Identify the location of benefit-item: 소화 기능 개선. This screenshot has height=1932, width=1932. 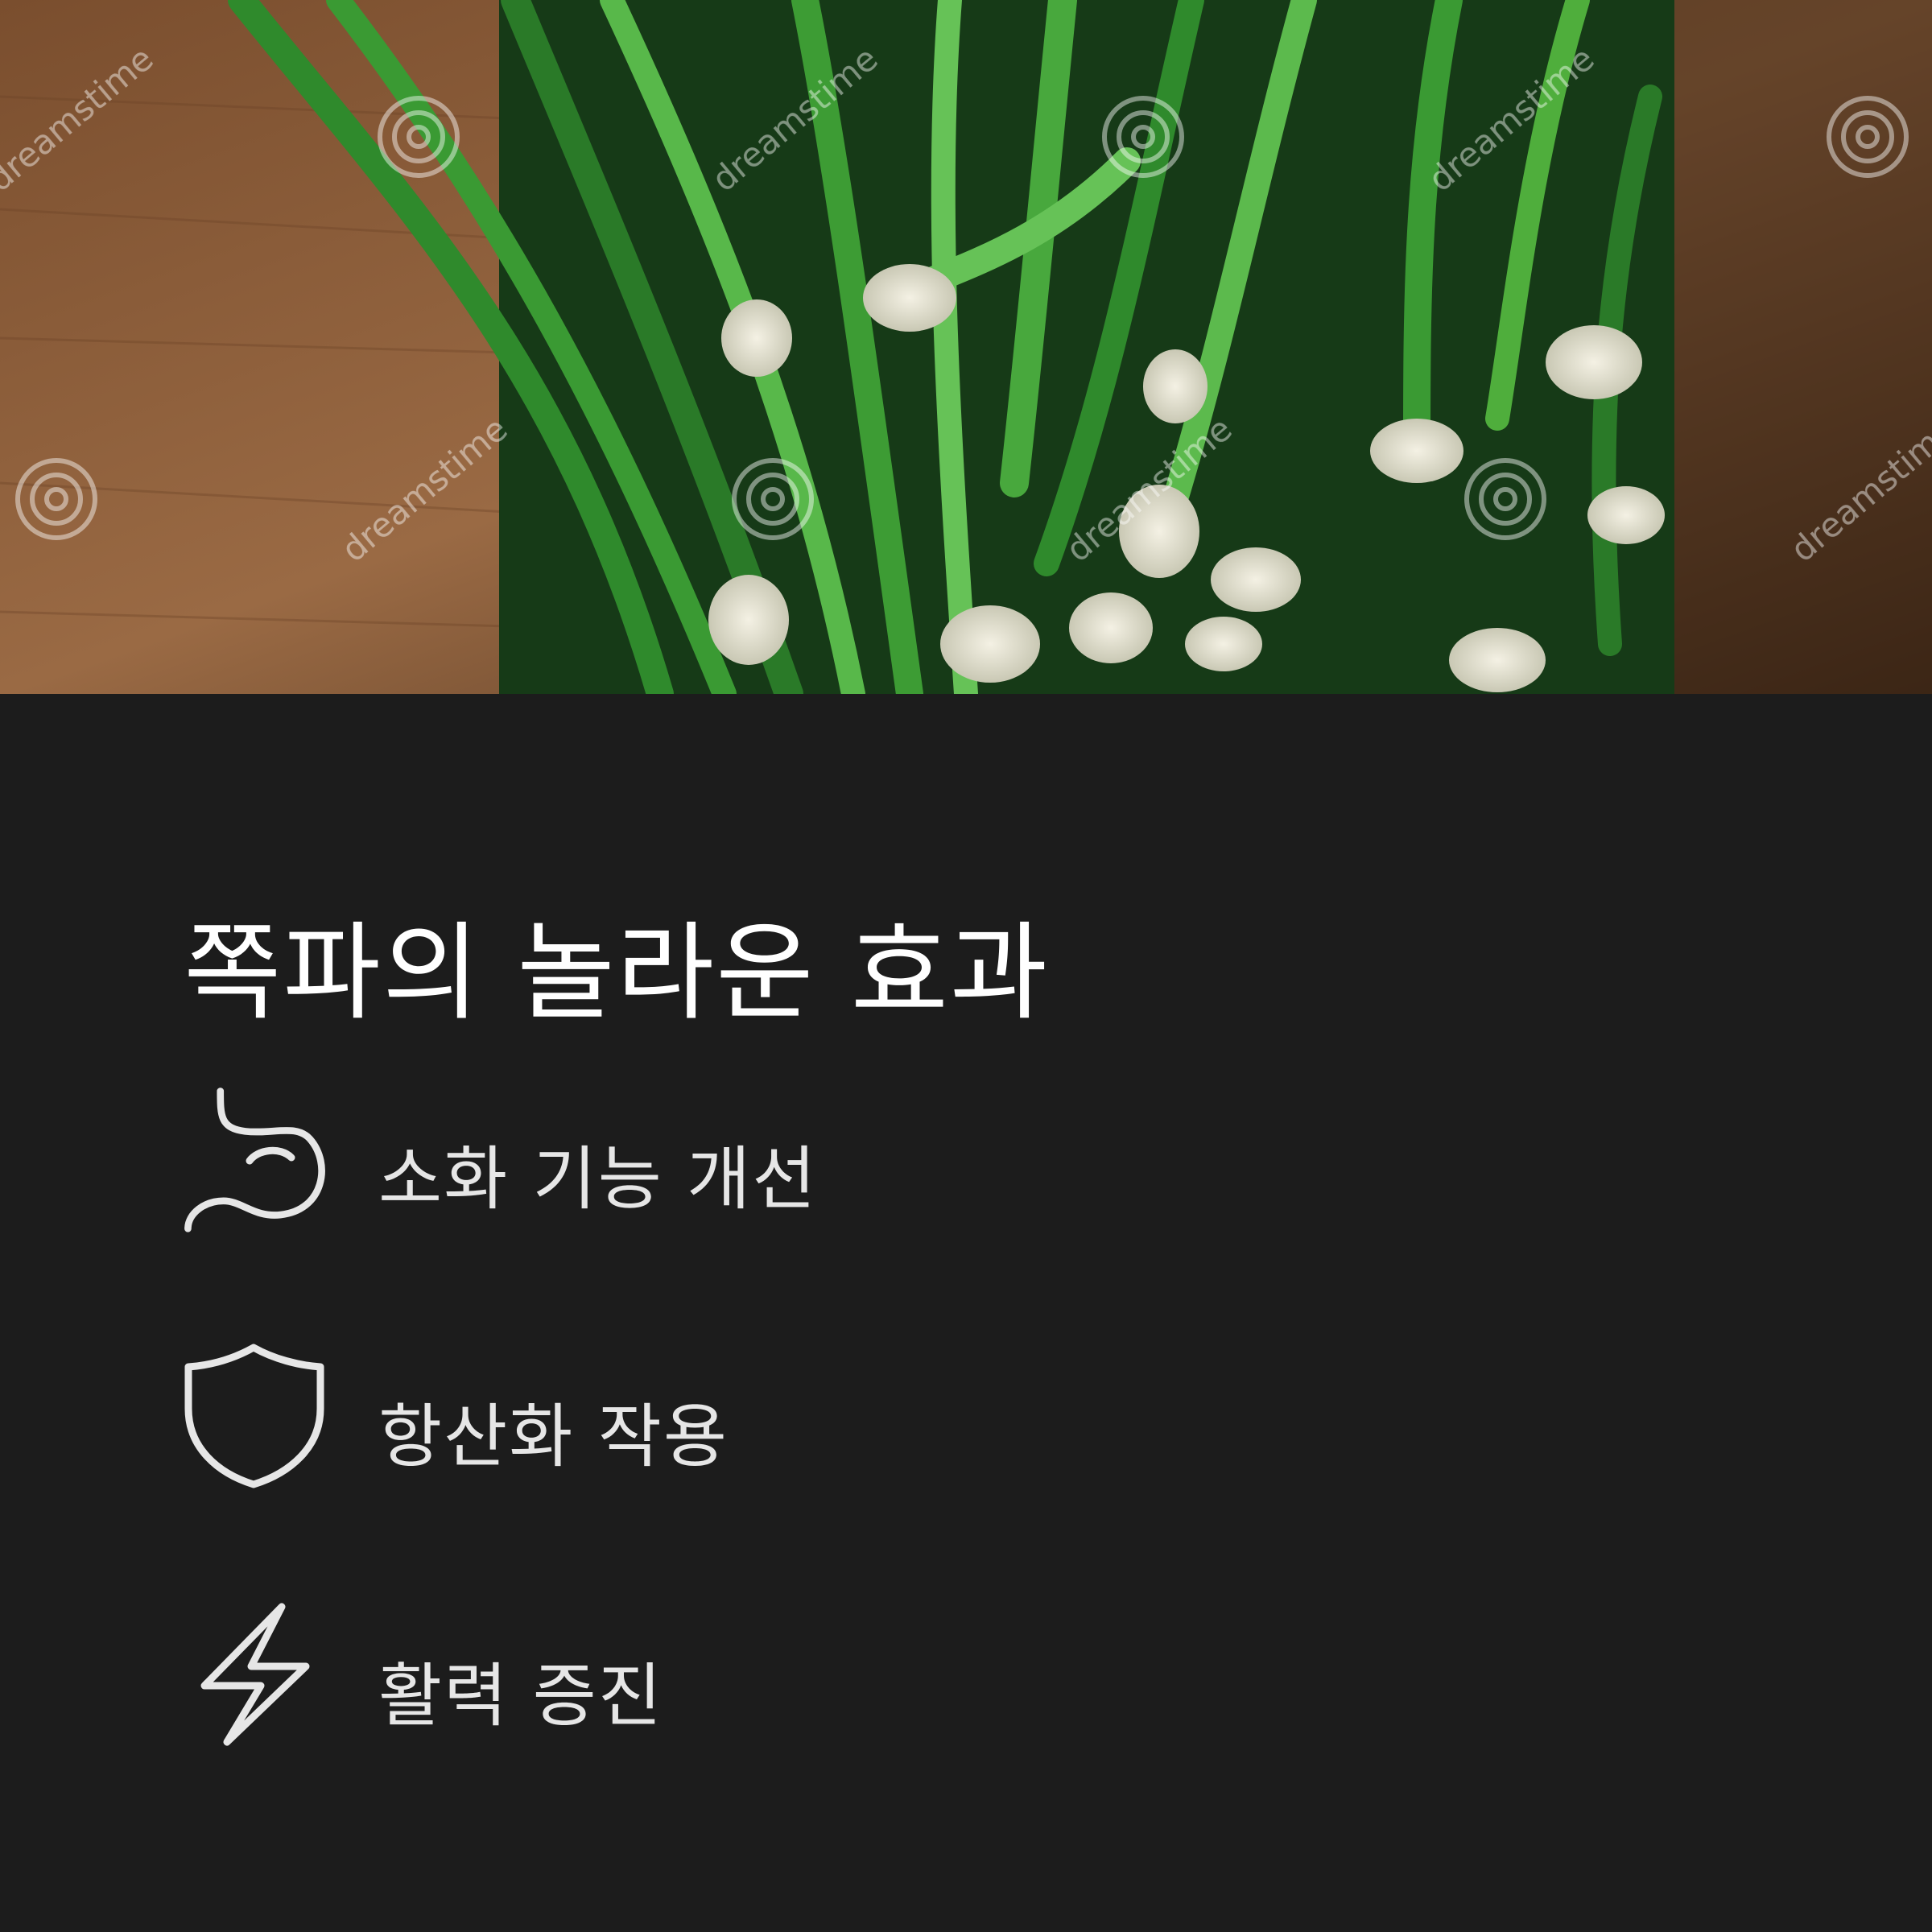
(660, 1160).